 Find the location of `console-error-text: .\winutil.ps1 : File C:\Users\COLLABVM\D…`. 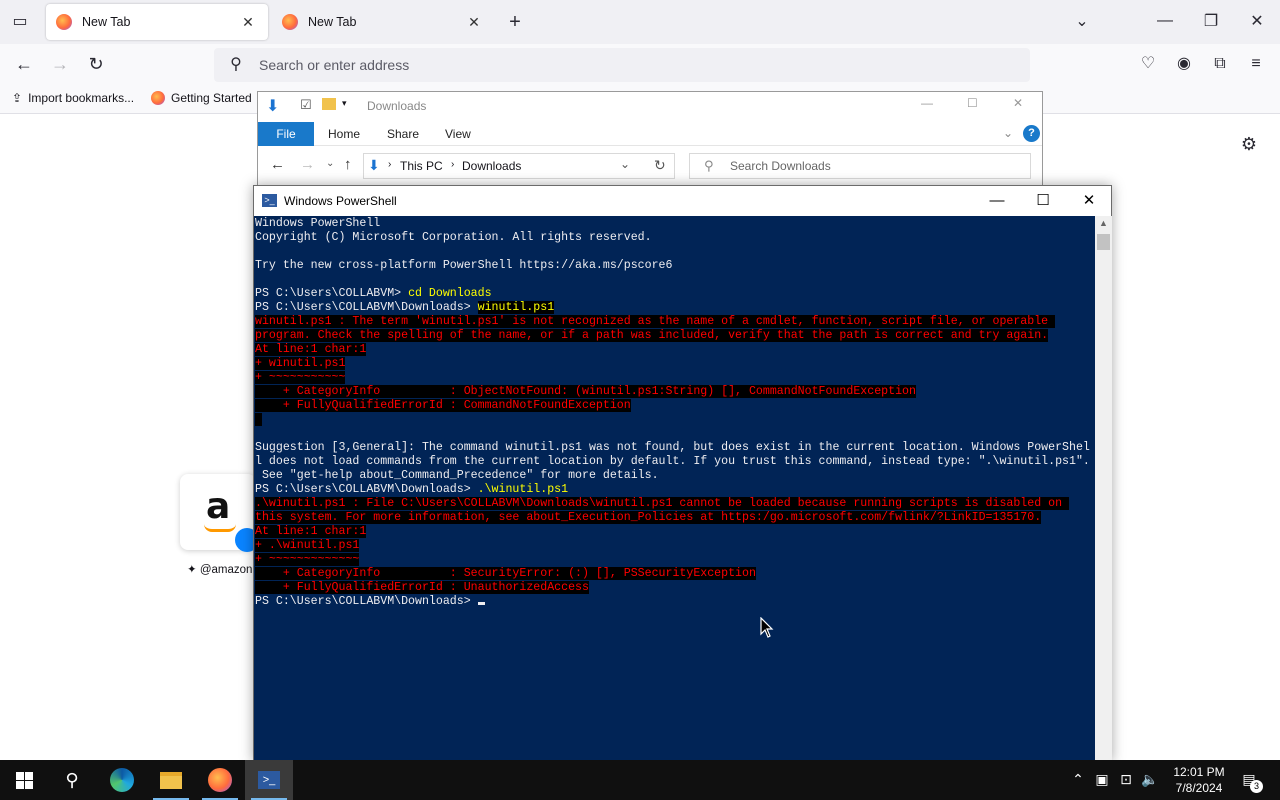

console-error-text: .\winutil.ps1 : File C:\Users\COLLABVM\D… is located at coordinates (662, 503).